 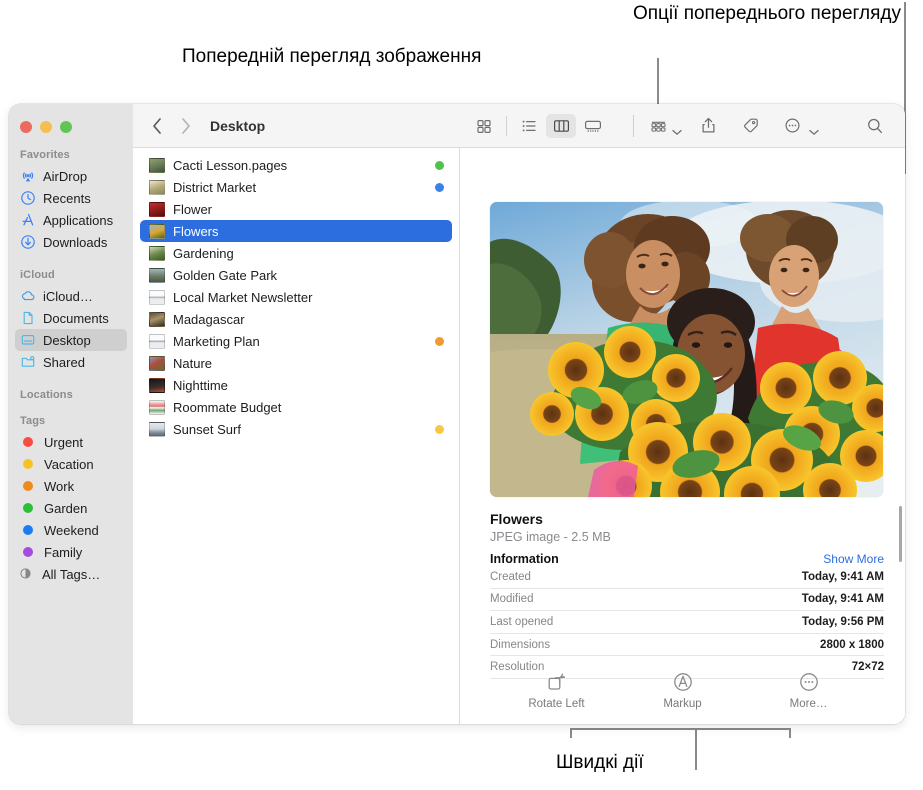 I want to click on sidebar-item-label: Urgent, so click(x=64, y=442).